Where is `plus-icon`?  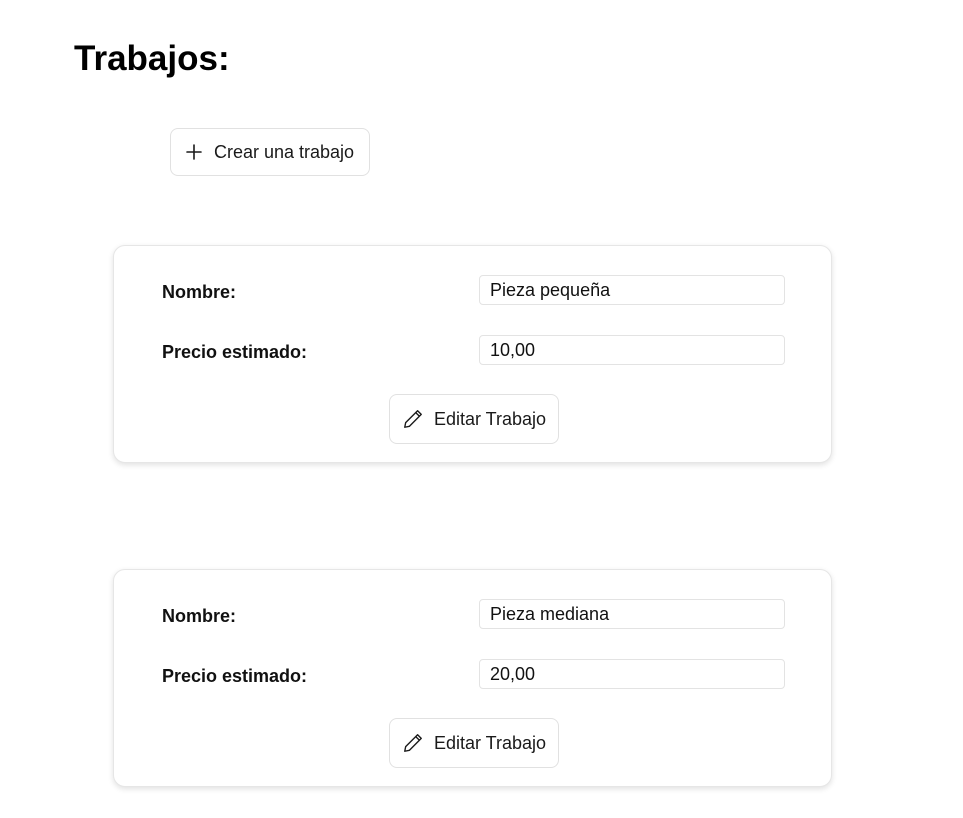
plus-icon is located at coordinates (194, 152).